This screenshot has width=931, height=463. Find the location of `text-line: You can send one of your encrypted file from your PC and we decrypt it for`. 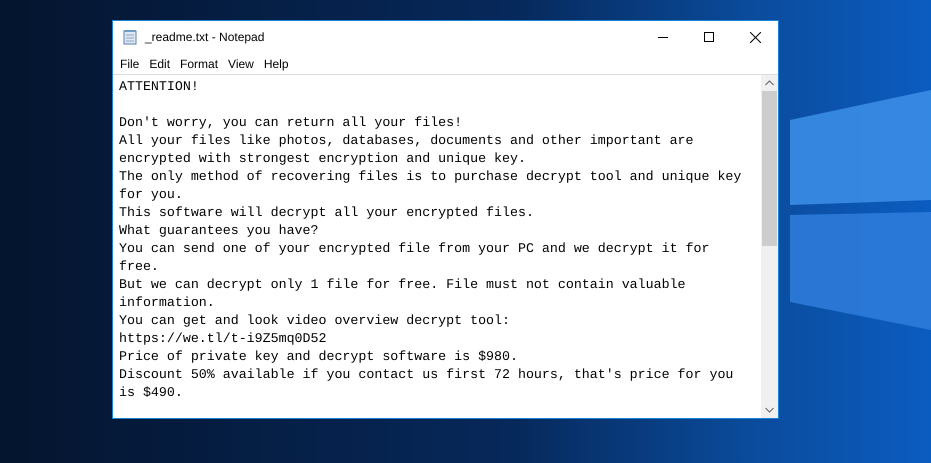

text-line: You can send one of your encrypted file from your PC and we decrypt it for is located at coordinates (414, 249).